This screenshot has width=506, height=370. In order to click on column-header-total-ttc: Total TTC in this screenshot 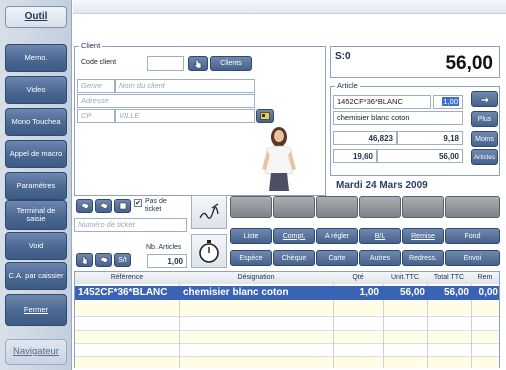, I will do `click(449, 278)`.